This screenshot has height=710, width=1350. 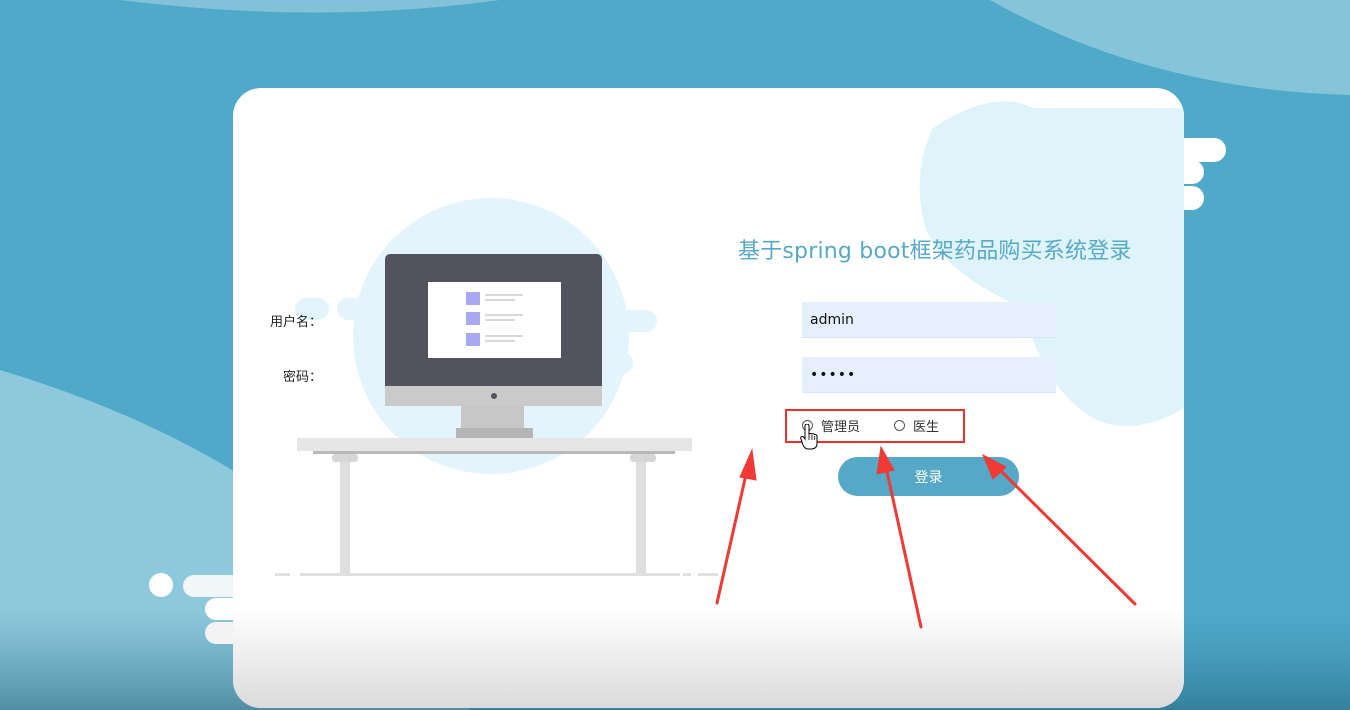 I want to click on login-title: 基于spring boot框架药品购买系统登录, so click(x=935, y=251).